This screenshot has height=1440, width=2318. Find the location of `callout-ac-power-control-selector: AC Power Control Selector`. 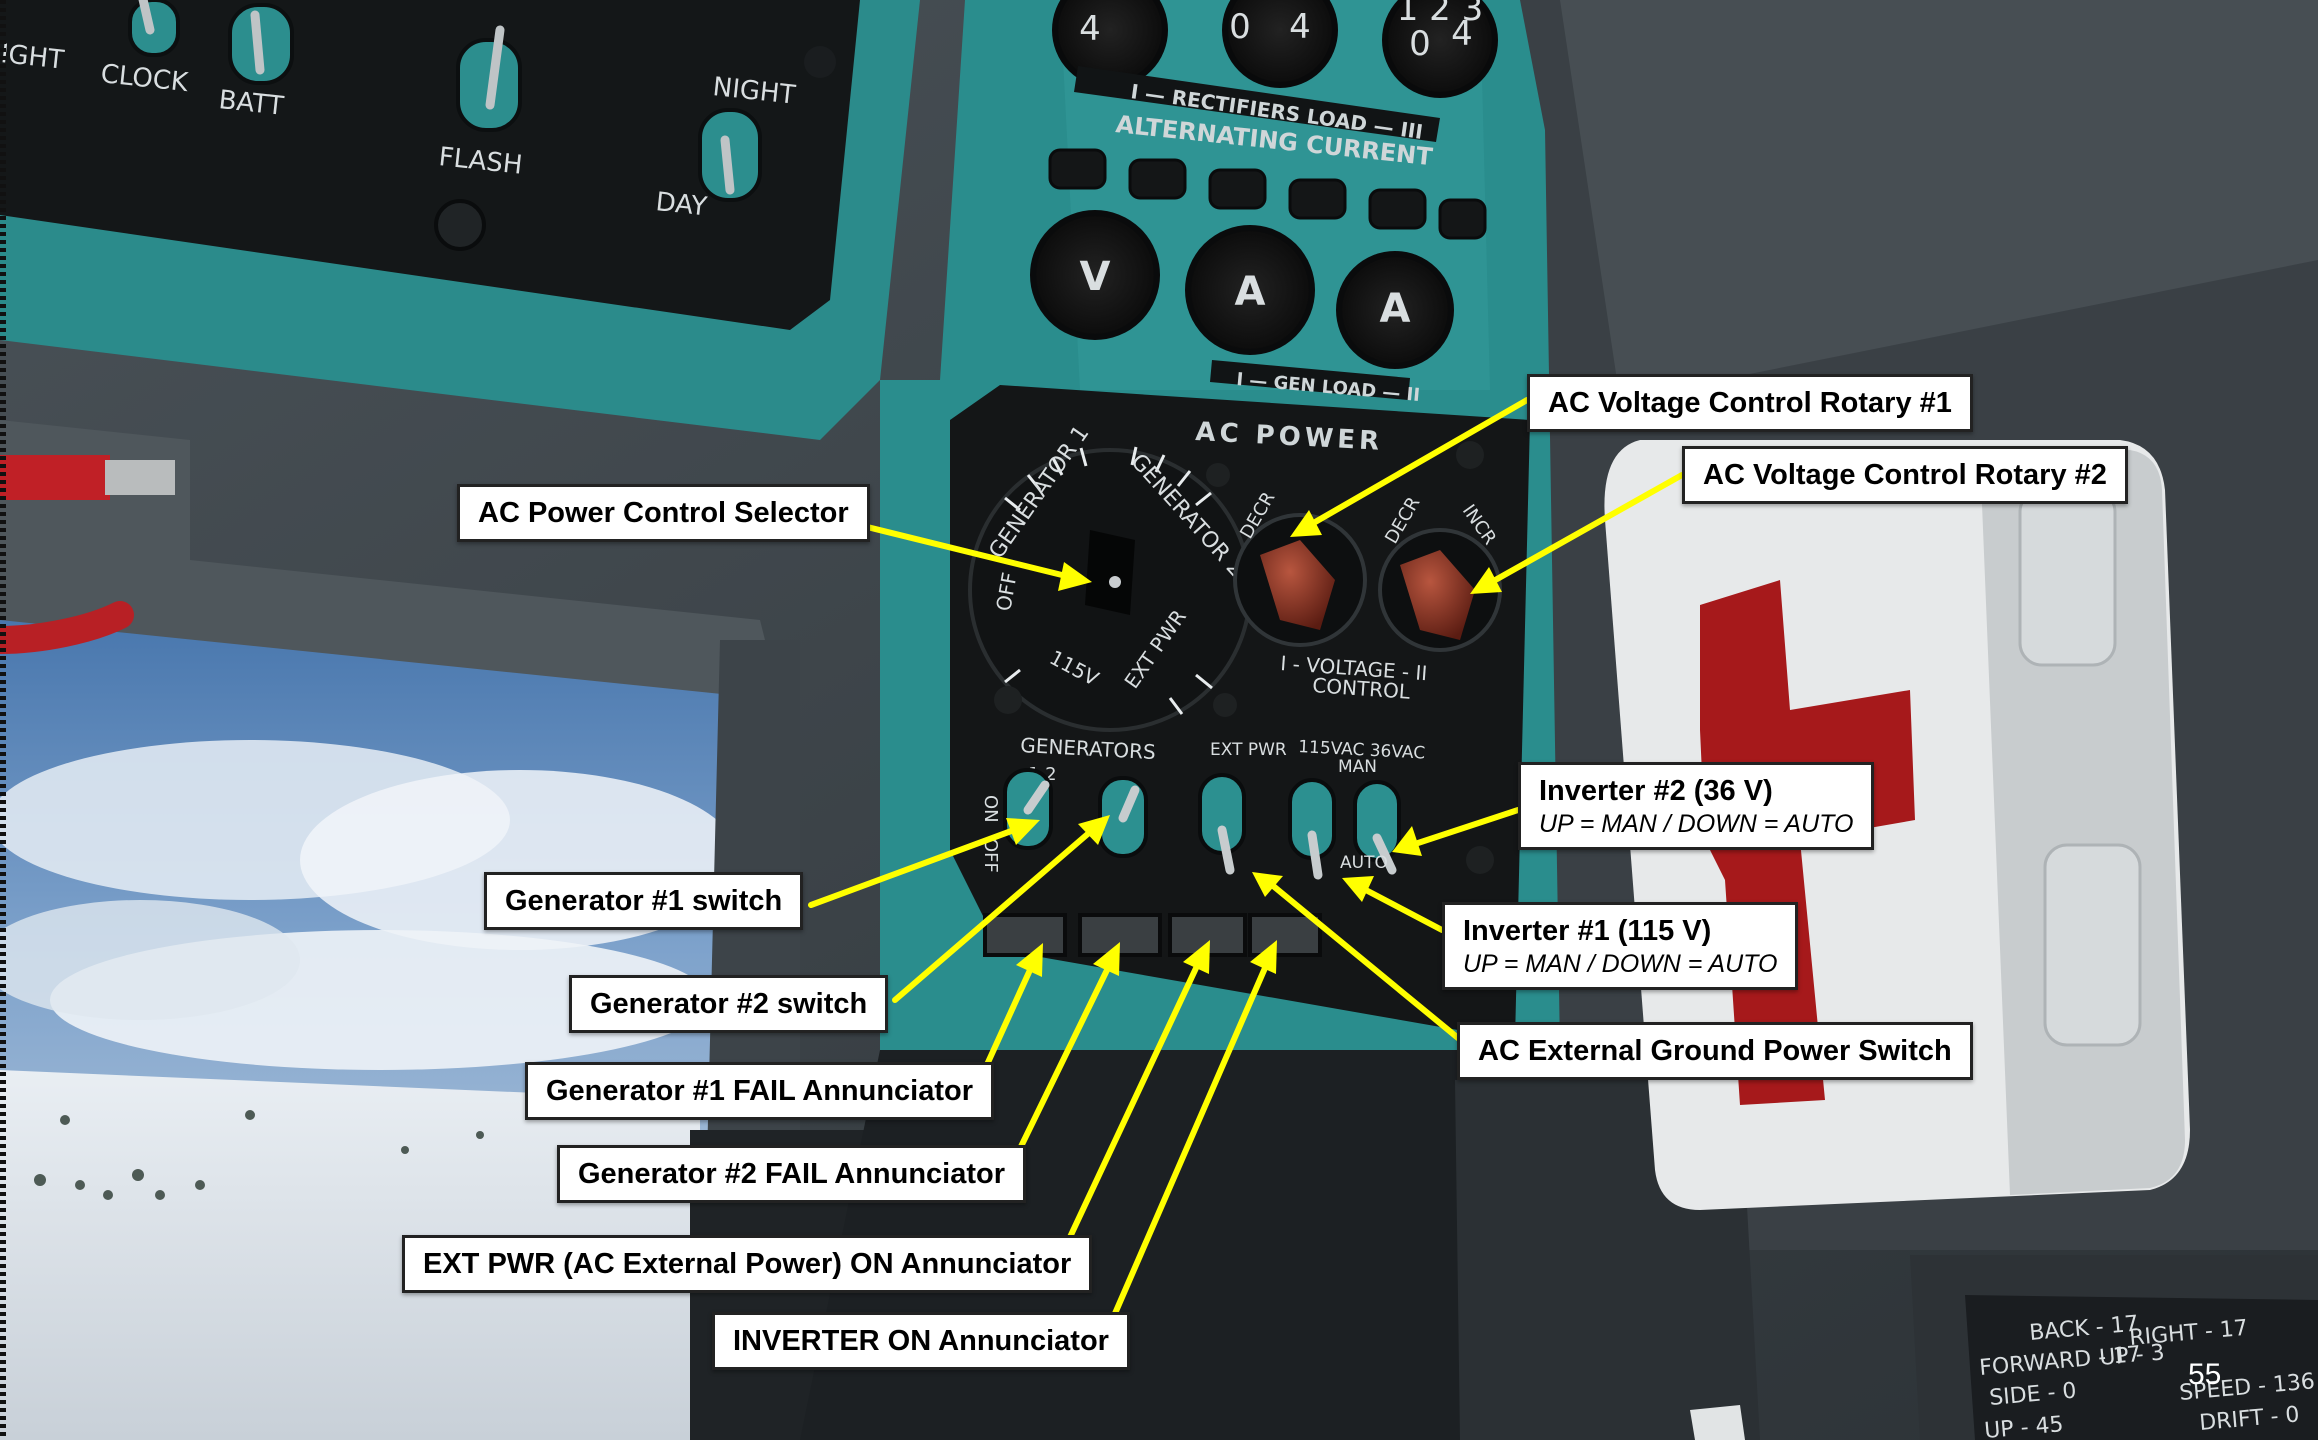

callout-ac-power-control-selector: AC Power Control Selector is located at coordinates (663, 513).